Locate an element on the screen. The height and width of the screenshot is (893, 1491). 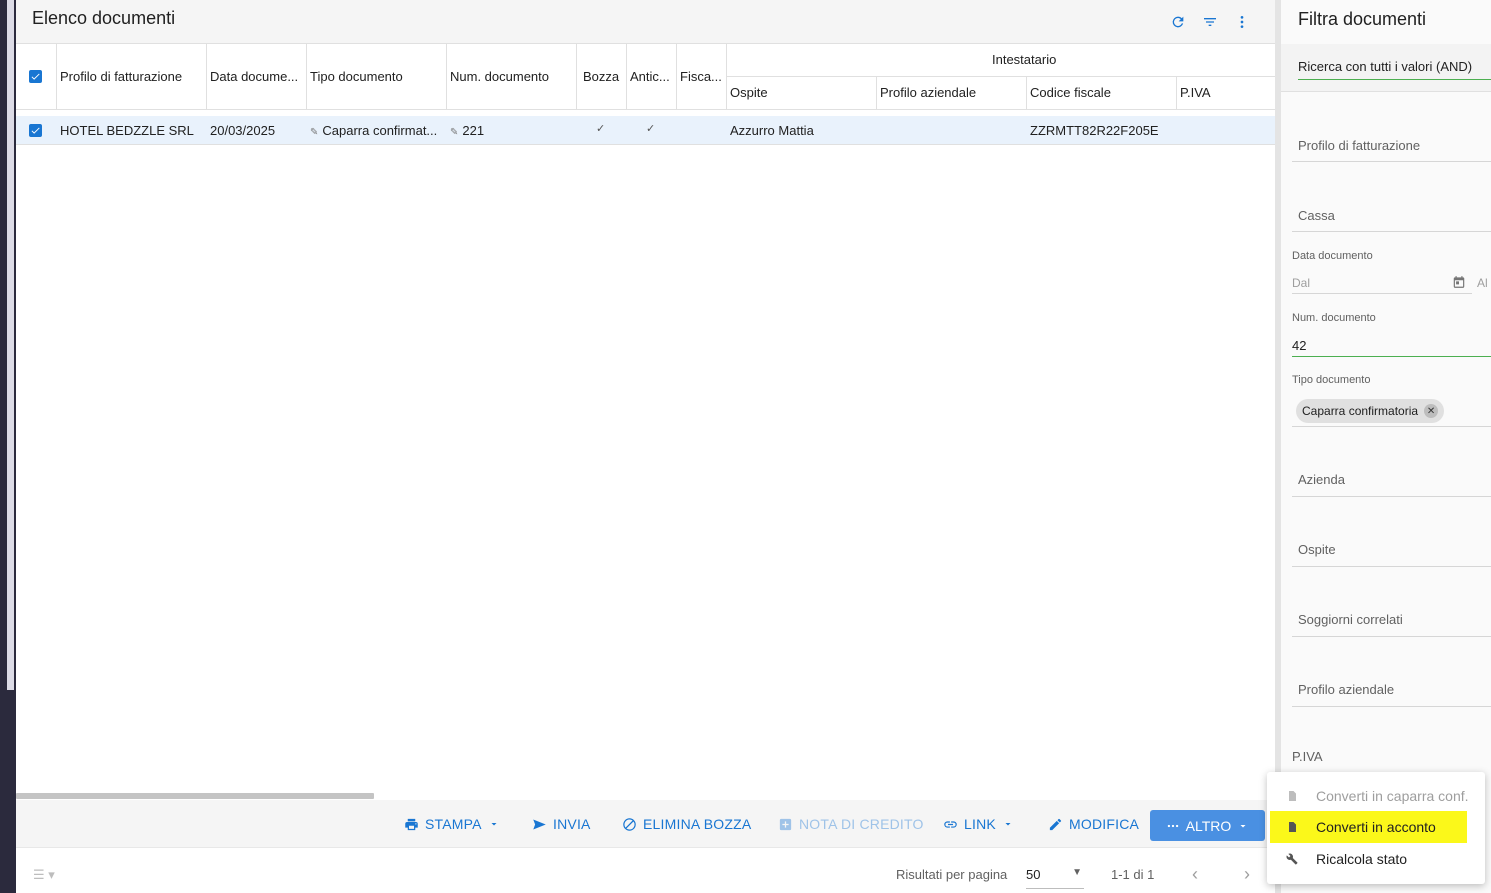
altro-button: ALTRO is located at coordinates (1207, 825).